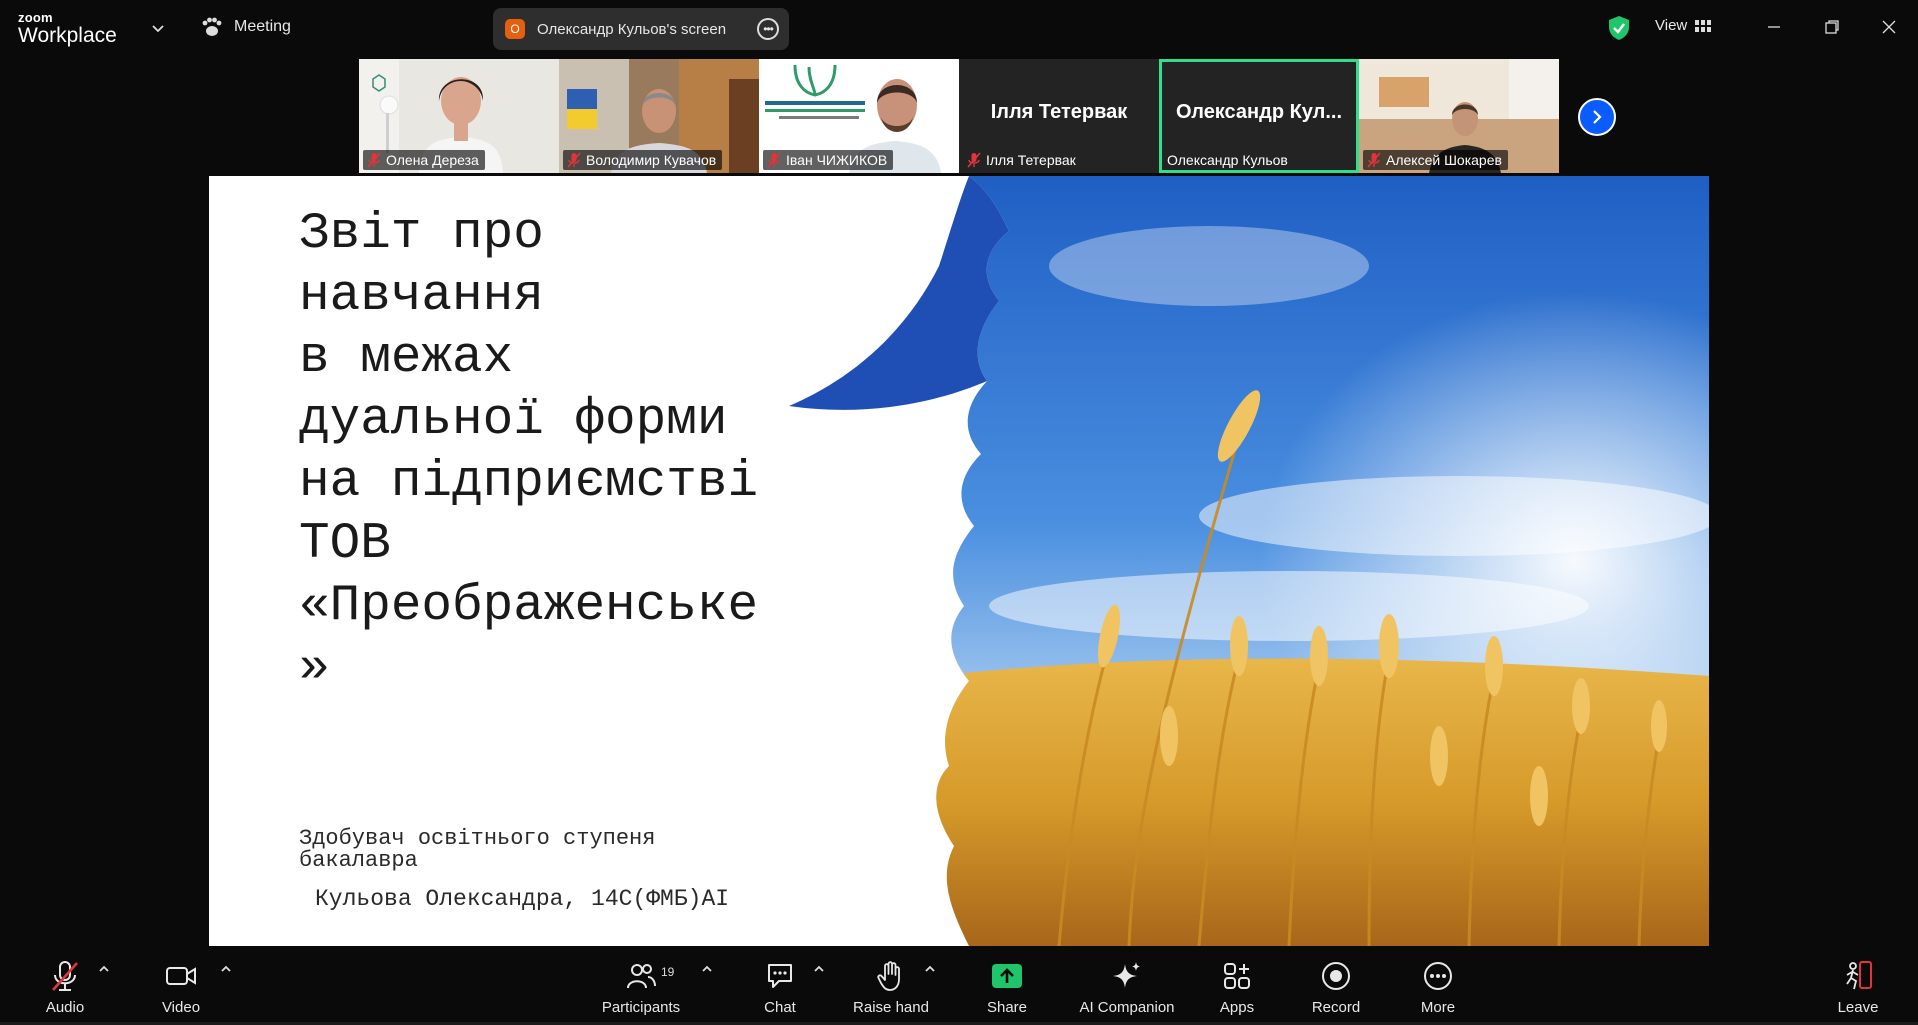  I want to click on more-button: More, so click(1438, 986).